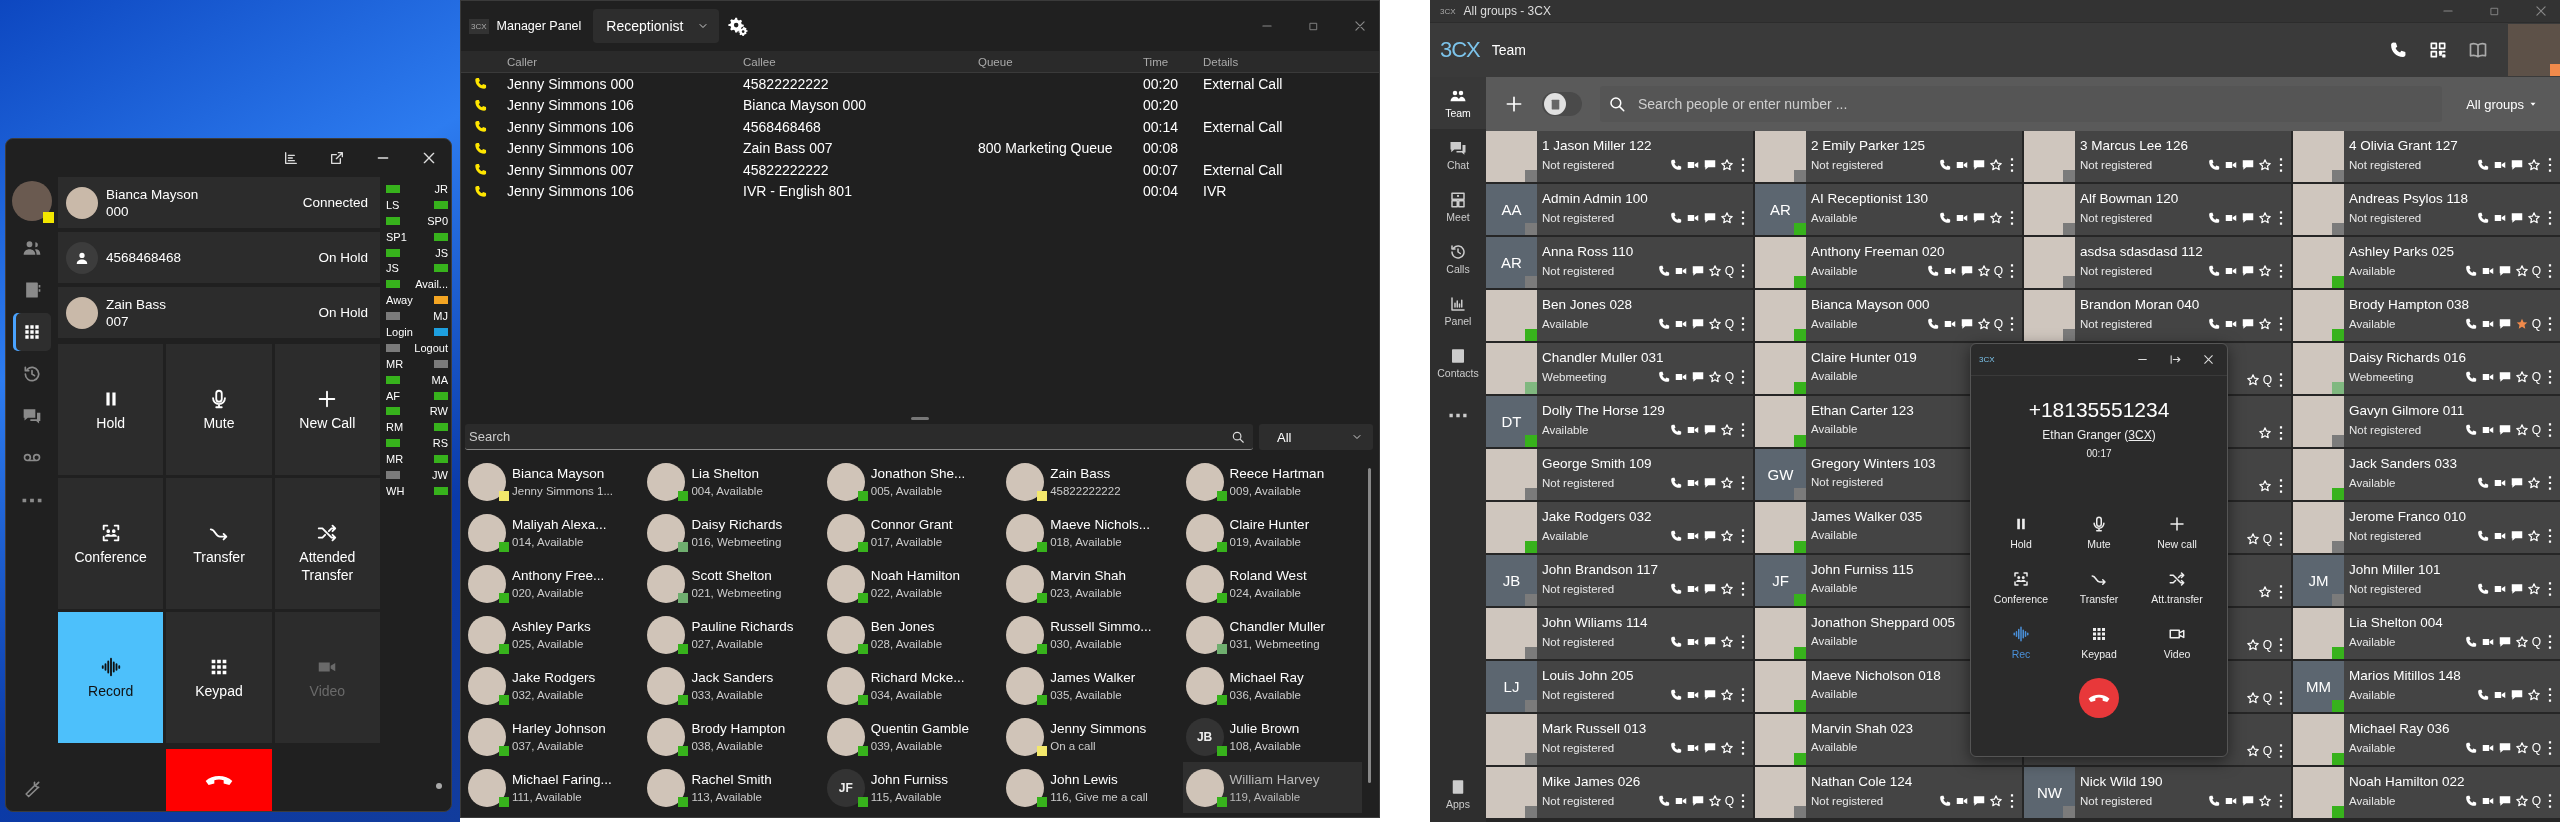  I want to click on newcall-button: New call, so click(2177, 532).